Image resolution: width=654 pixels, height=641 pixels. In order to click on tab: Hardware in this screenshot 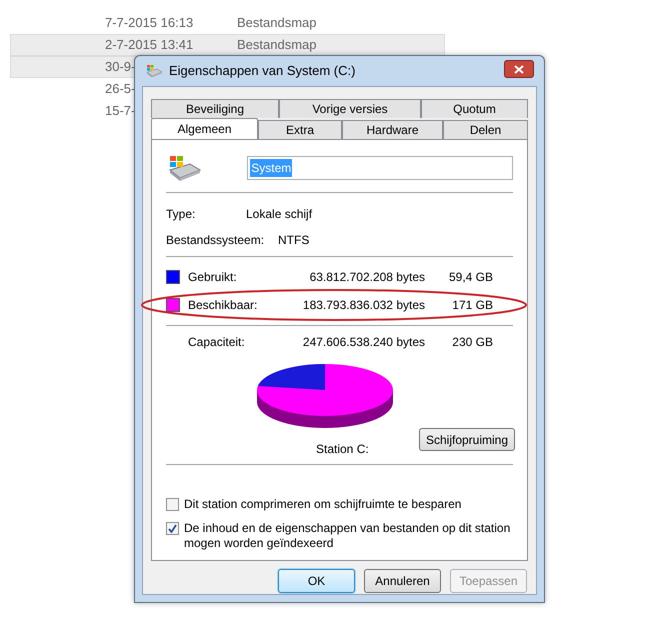, I will do `click(392, 129)`.